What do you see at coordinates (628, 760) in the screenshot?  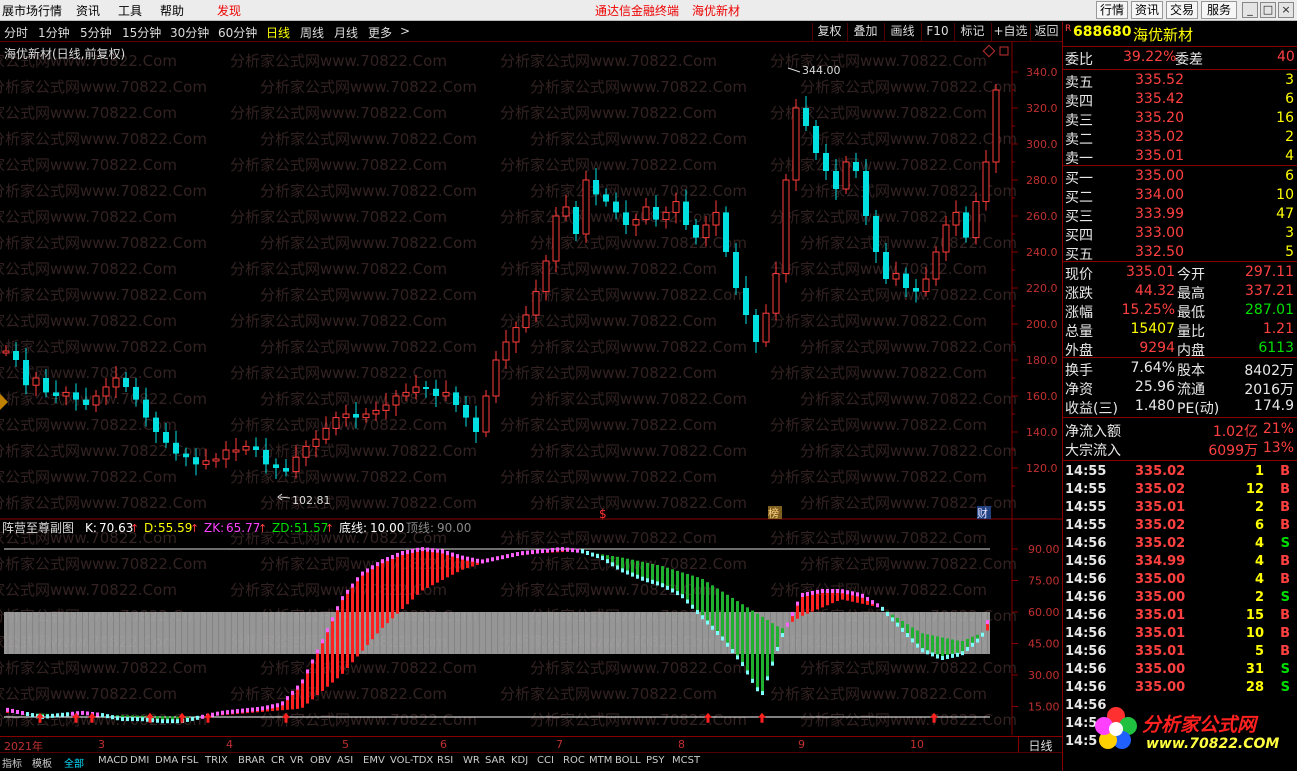 I see `tab-boll: BOLL` at bounding box center [628, 760].